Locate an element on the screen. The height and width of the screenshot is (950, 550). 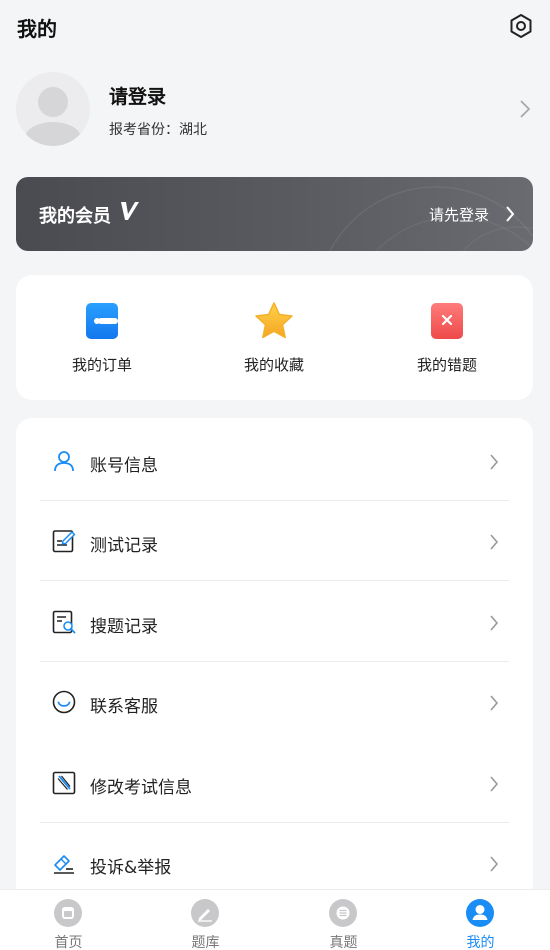
my-mistakes-button: 我的错题 is located at coordinates (447, 337).